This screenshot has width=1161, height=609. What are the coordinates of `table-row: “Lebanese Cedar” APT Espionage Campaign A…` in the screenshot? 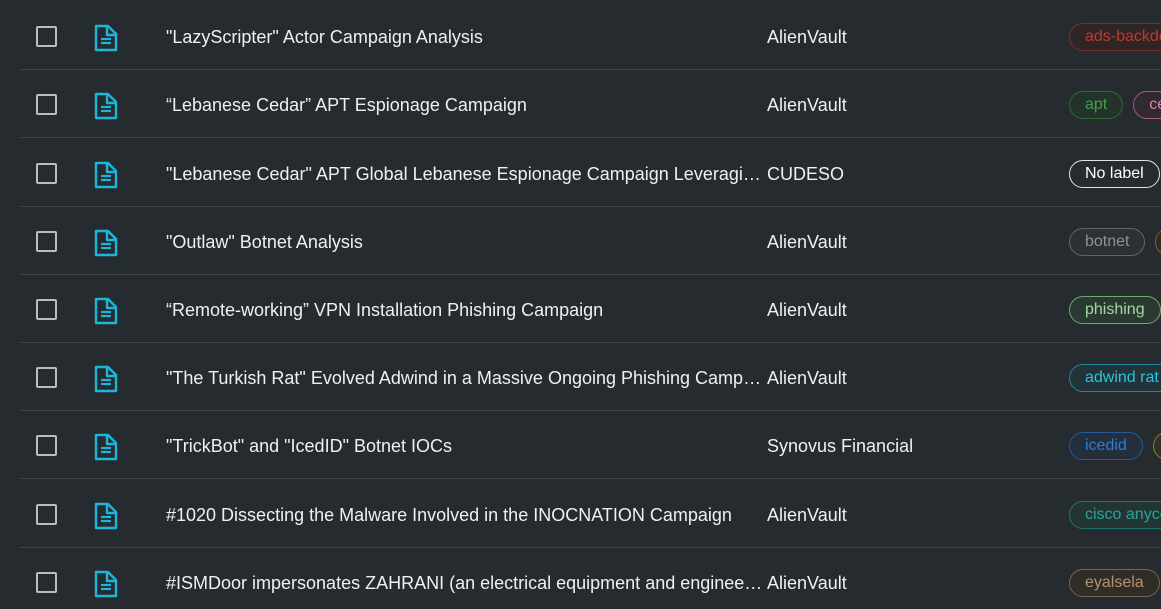 It's located at (590, 104).